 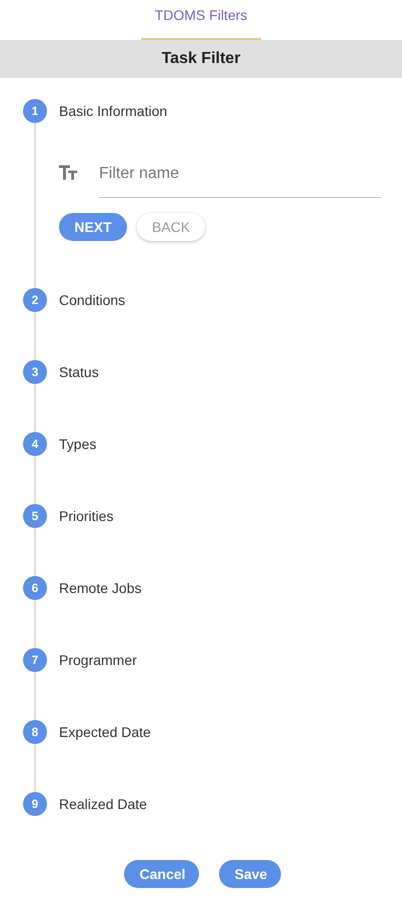 I want to click on step-label: Remote Jobs, so click(x=100, y=588).